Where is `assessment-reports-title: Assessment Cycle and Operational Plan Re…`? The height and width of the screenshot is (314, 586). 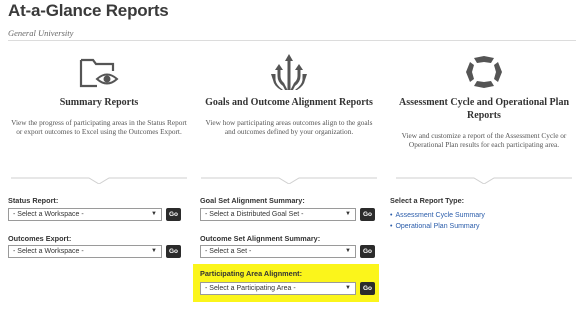
assessment-reports-title: Assessment Cycle and Operational Plan Re… is located at coordinates (484, 109).